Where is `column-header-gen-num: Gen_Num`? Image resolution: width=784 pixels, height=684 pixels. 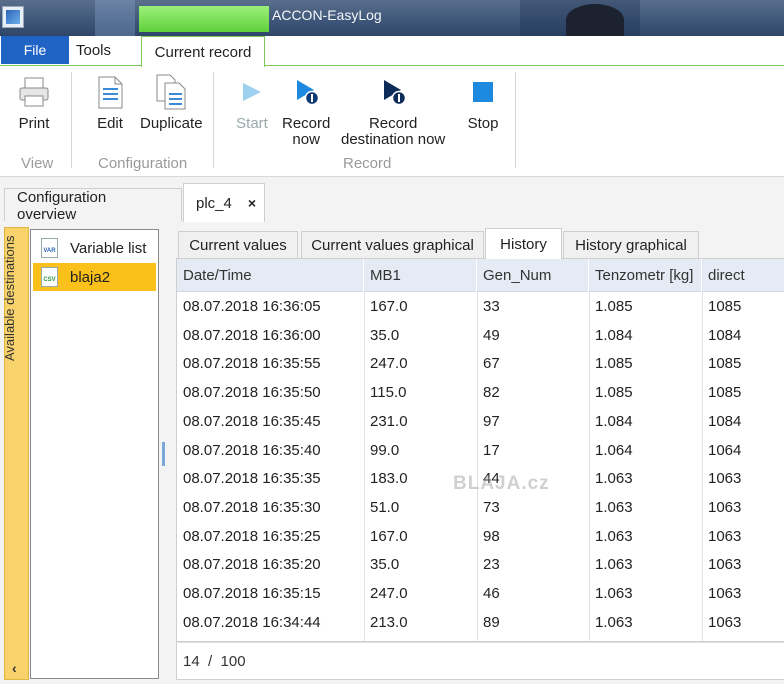 column-header-gen-num: Gen_Num is located at coordinates (533, 275).